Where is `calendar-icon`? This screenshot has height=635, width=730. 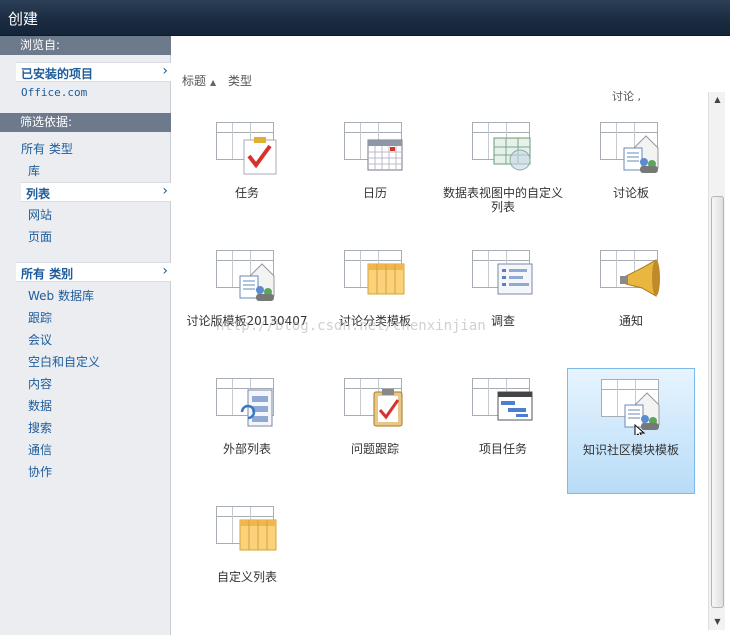
calendar-icon is located at coordinates (374, 148).